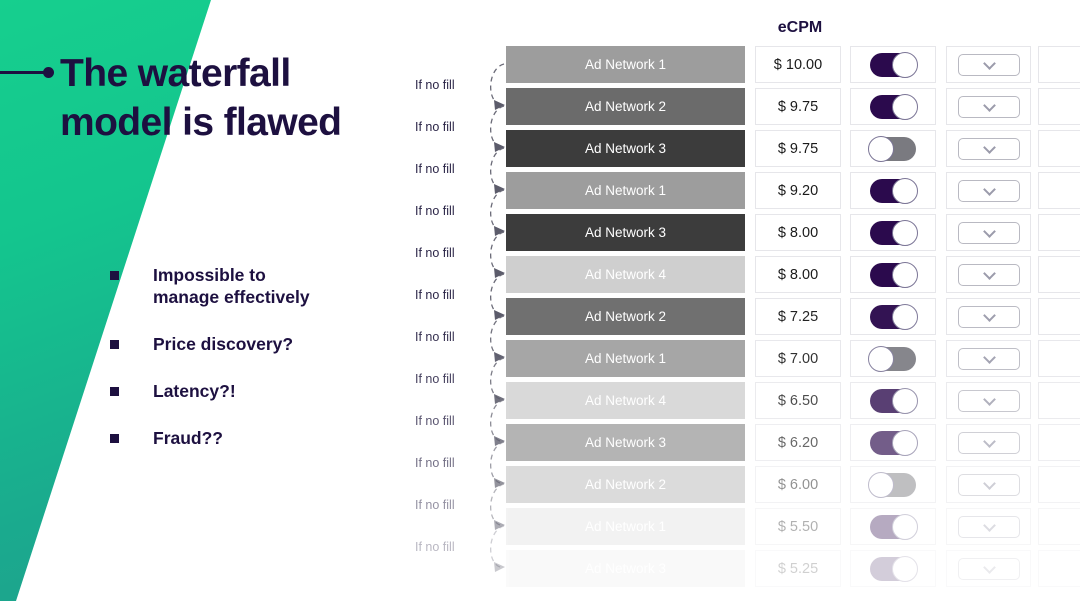 This screenshot has height=601, width=1080. What do you see at coordinates (746, 484) in the screenshot?
I see `table-row: Ad Network 2 $ 6.00` at bounding box center [746, 484].